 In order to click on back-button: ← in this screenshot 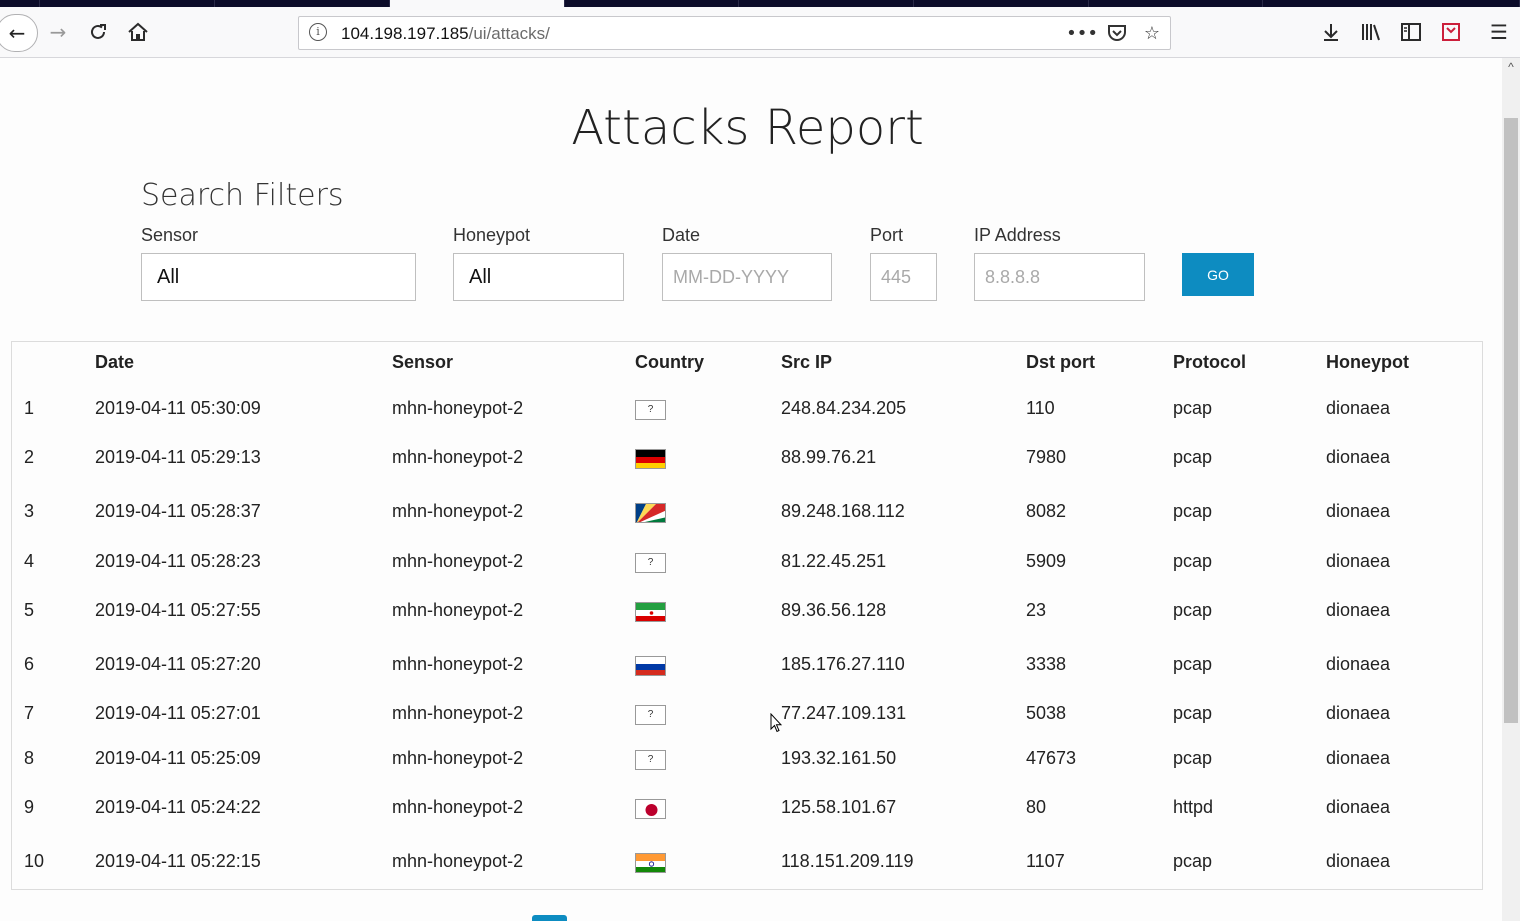, I will do `click(19, 33)`.